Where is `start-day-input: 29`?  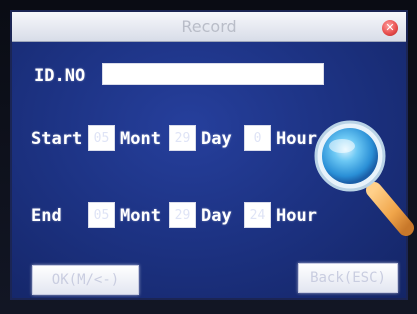
start-day-input: 29 is located at coordinates (182, 138).